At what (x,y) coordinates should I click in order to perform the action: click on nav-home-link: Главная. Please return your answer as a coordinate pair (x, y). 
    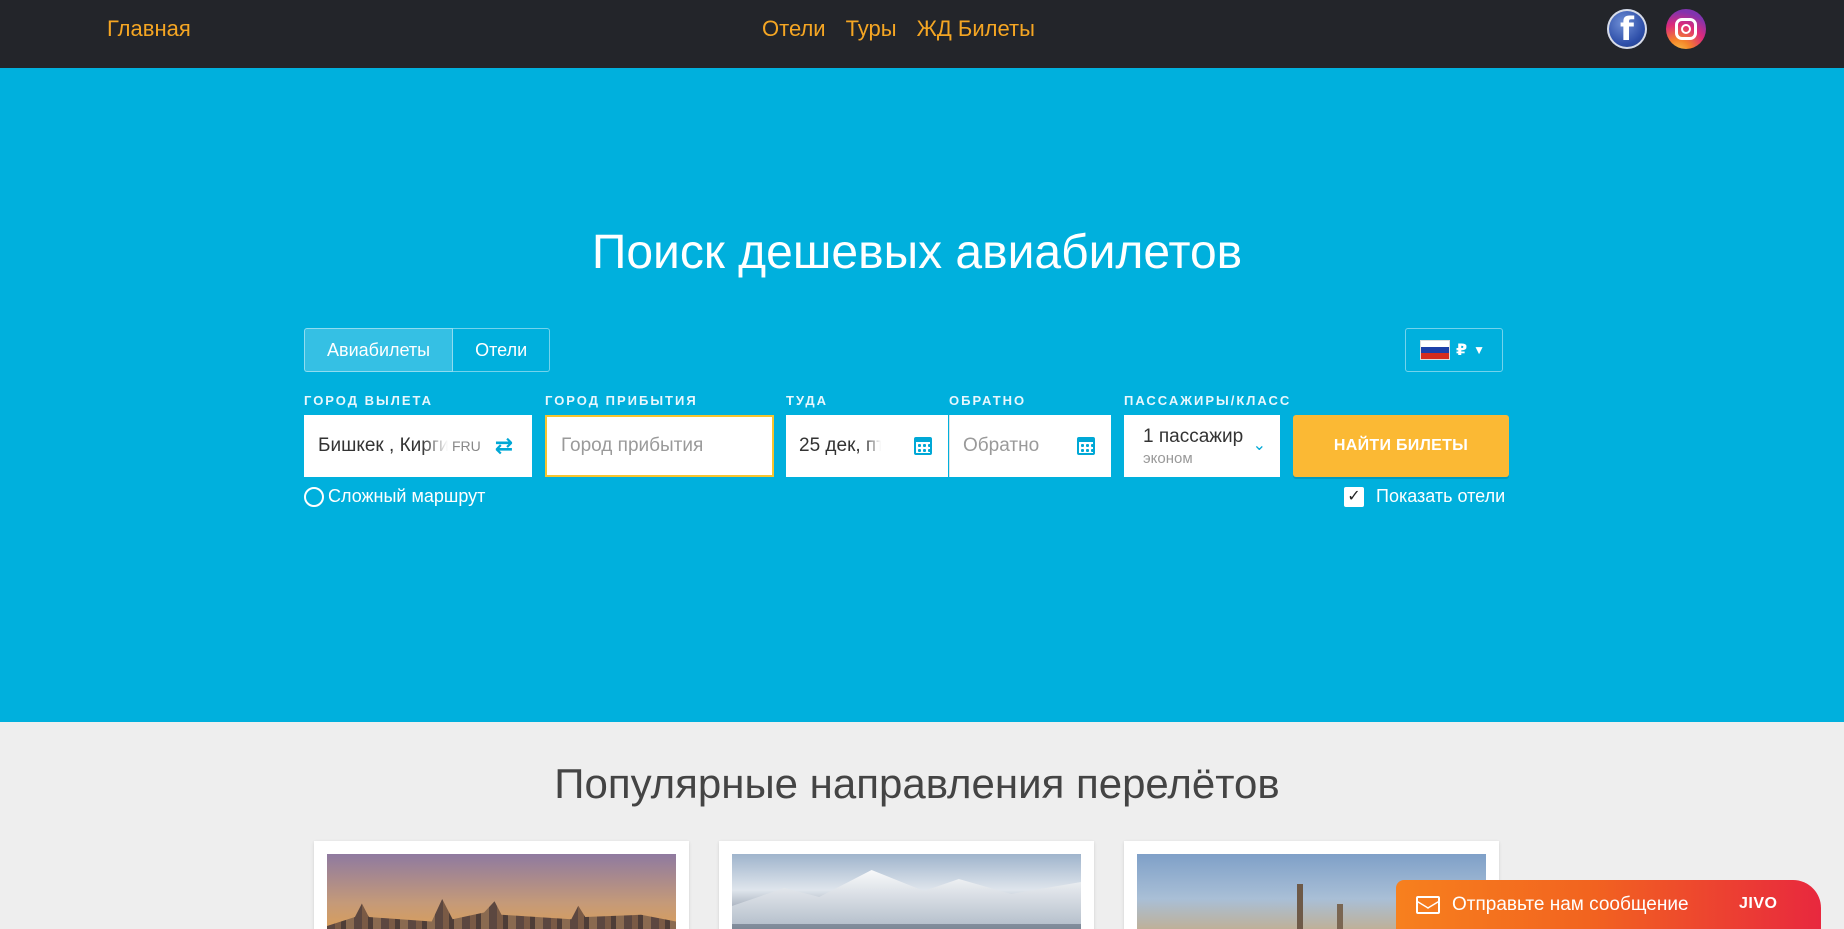
    Looking at the image, I should click on (149, 29).